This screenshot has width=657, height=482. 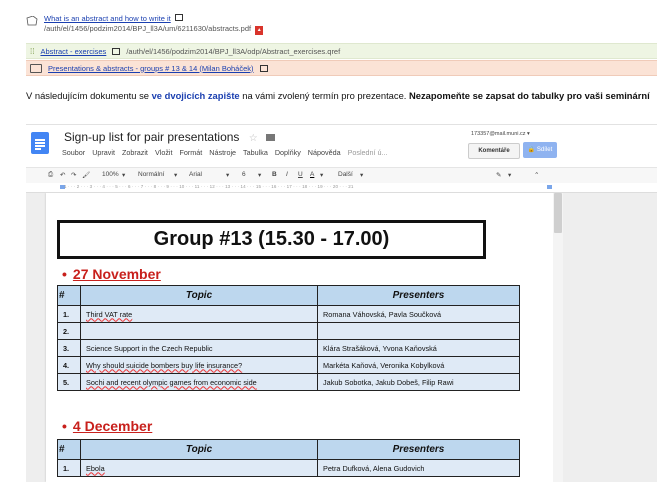 What do you see at coordinates (199, 348) in the screenshot?
I see `topic-cell: Science Support in the Czech Republic` at bounding box center [199, 348].